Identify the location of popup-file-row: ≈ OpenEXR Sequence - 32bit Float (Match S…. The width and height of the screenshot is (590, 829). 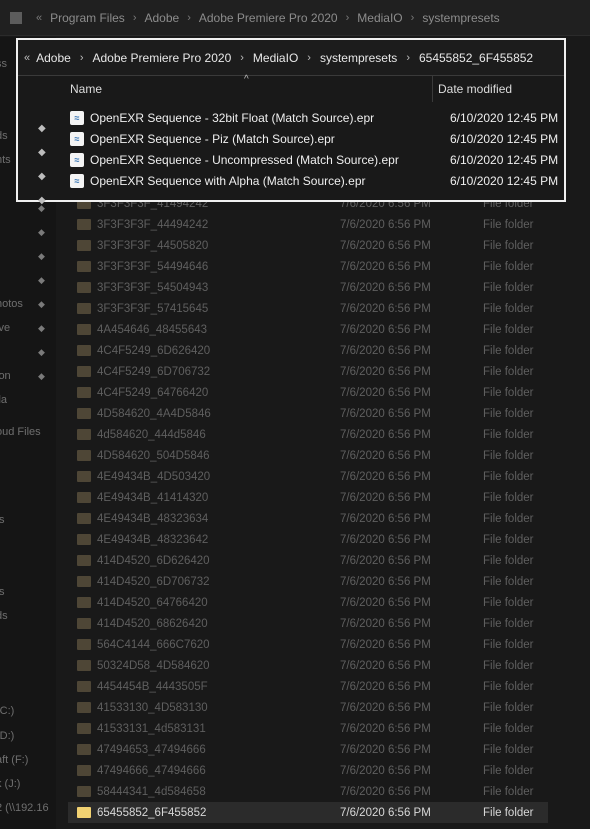
(315, 117).